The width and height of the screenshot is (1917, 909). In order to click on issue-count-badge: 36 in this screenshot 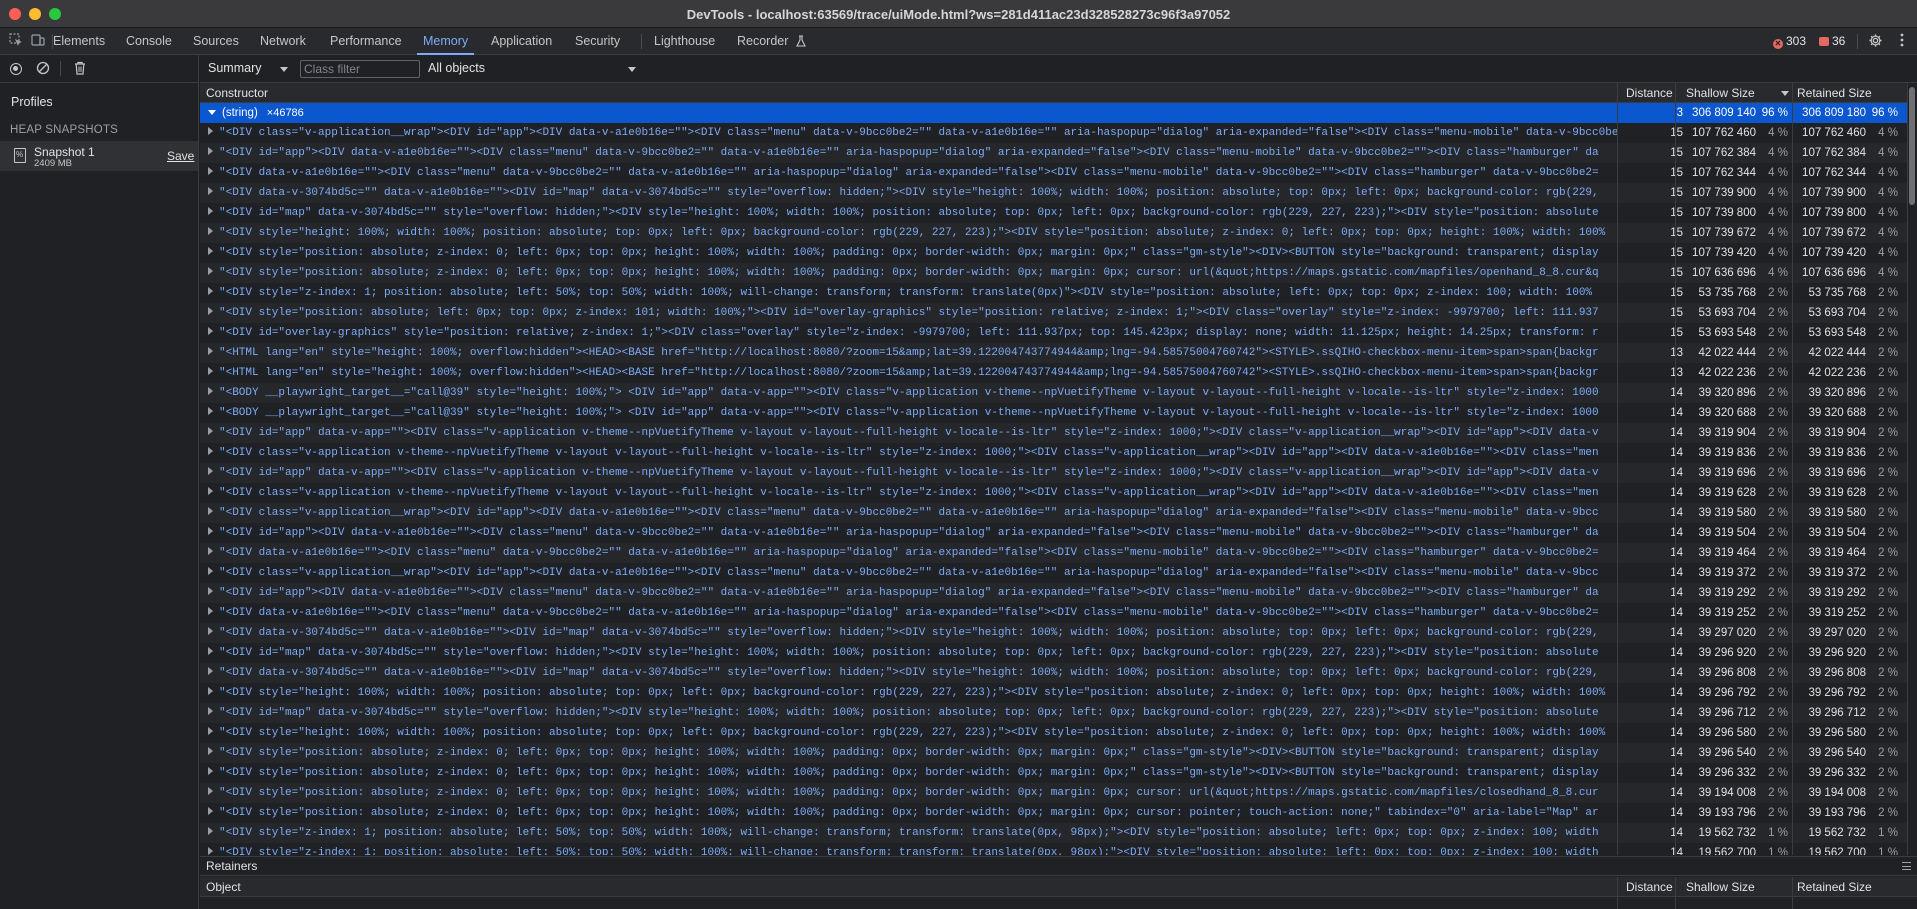, I will do `click(1832, 41)`.